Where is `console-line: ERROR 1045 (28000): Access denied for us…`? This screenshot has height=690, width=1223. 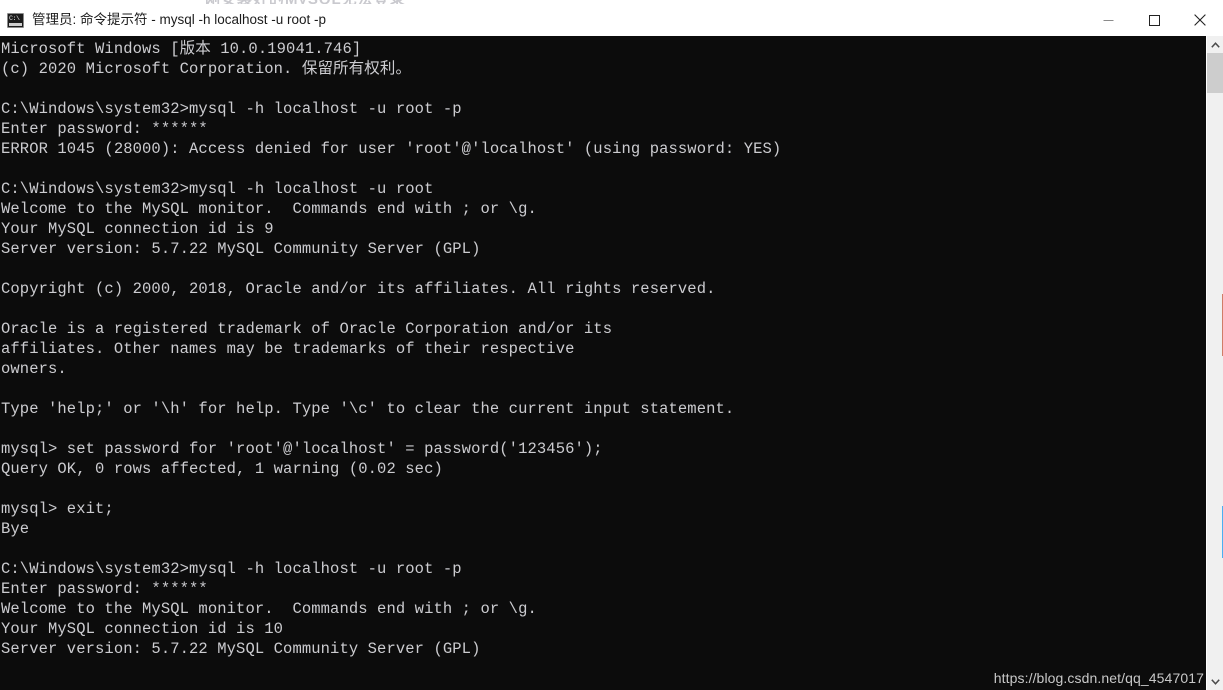 console-line: ERROR 1045 (28000): Access denied for us… is located at coordinates (391, 149).